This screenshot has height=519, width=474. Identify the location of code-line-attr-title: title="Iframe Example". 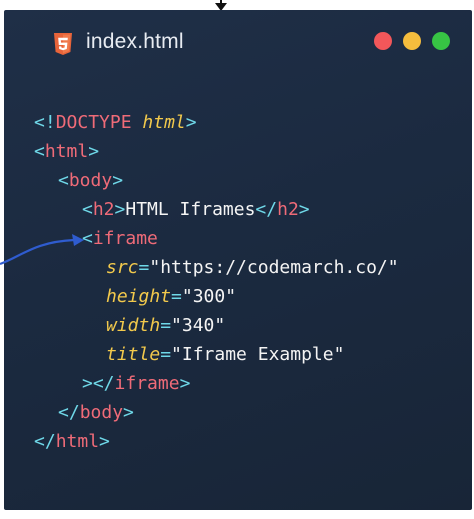
(238, 354).